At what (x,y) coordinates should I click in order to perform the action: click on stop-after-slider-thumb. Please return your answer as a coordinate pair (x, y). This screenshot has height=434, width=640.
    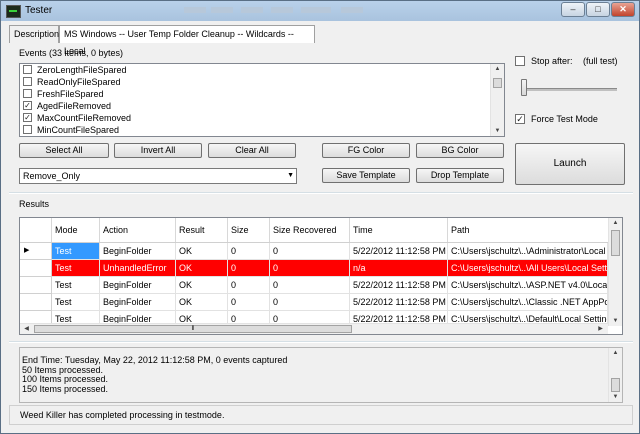
    Looking at the image, I should click on (524, 87).